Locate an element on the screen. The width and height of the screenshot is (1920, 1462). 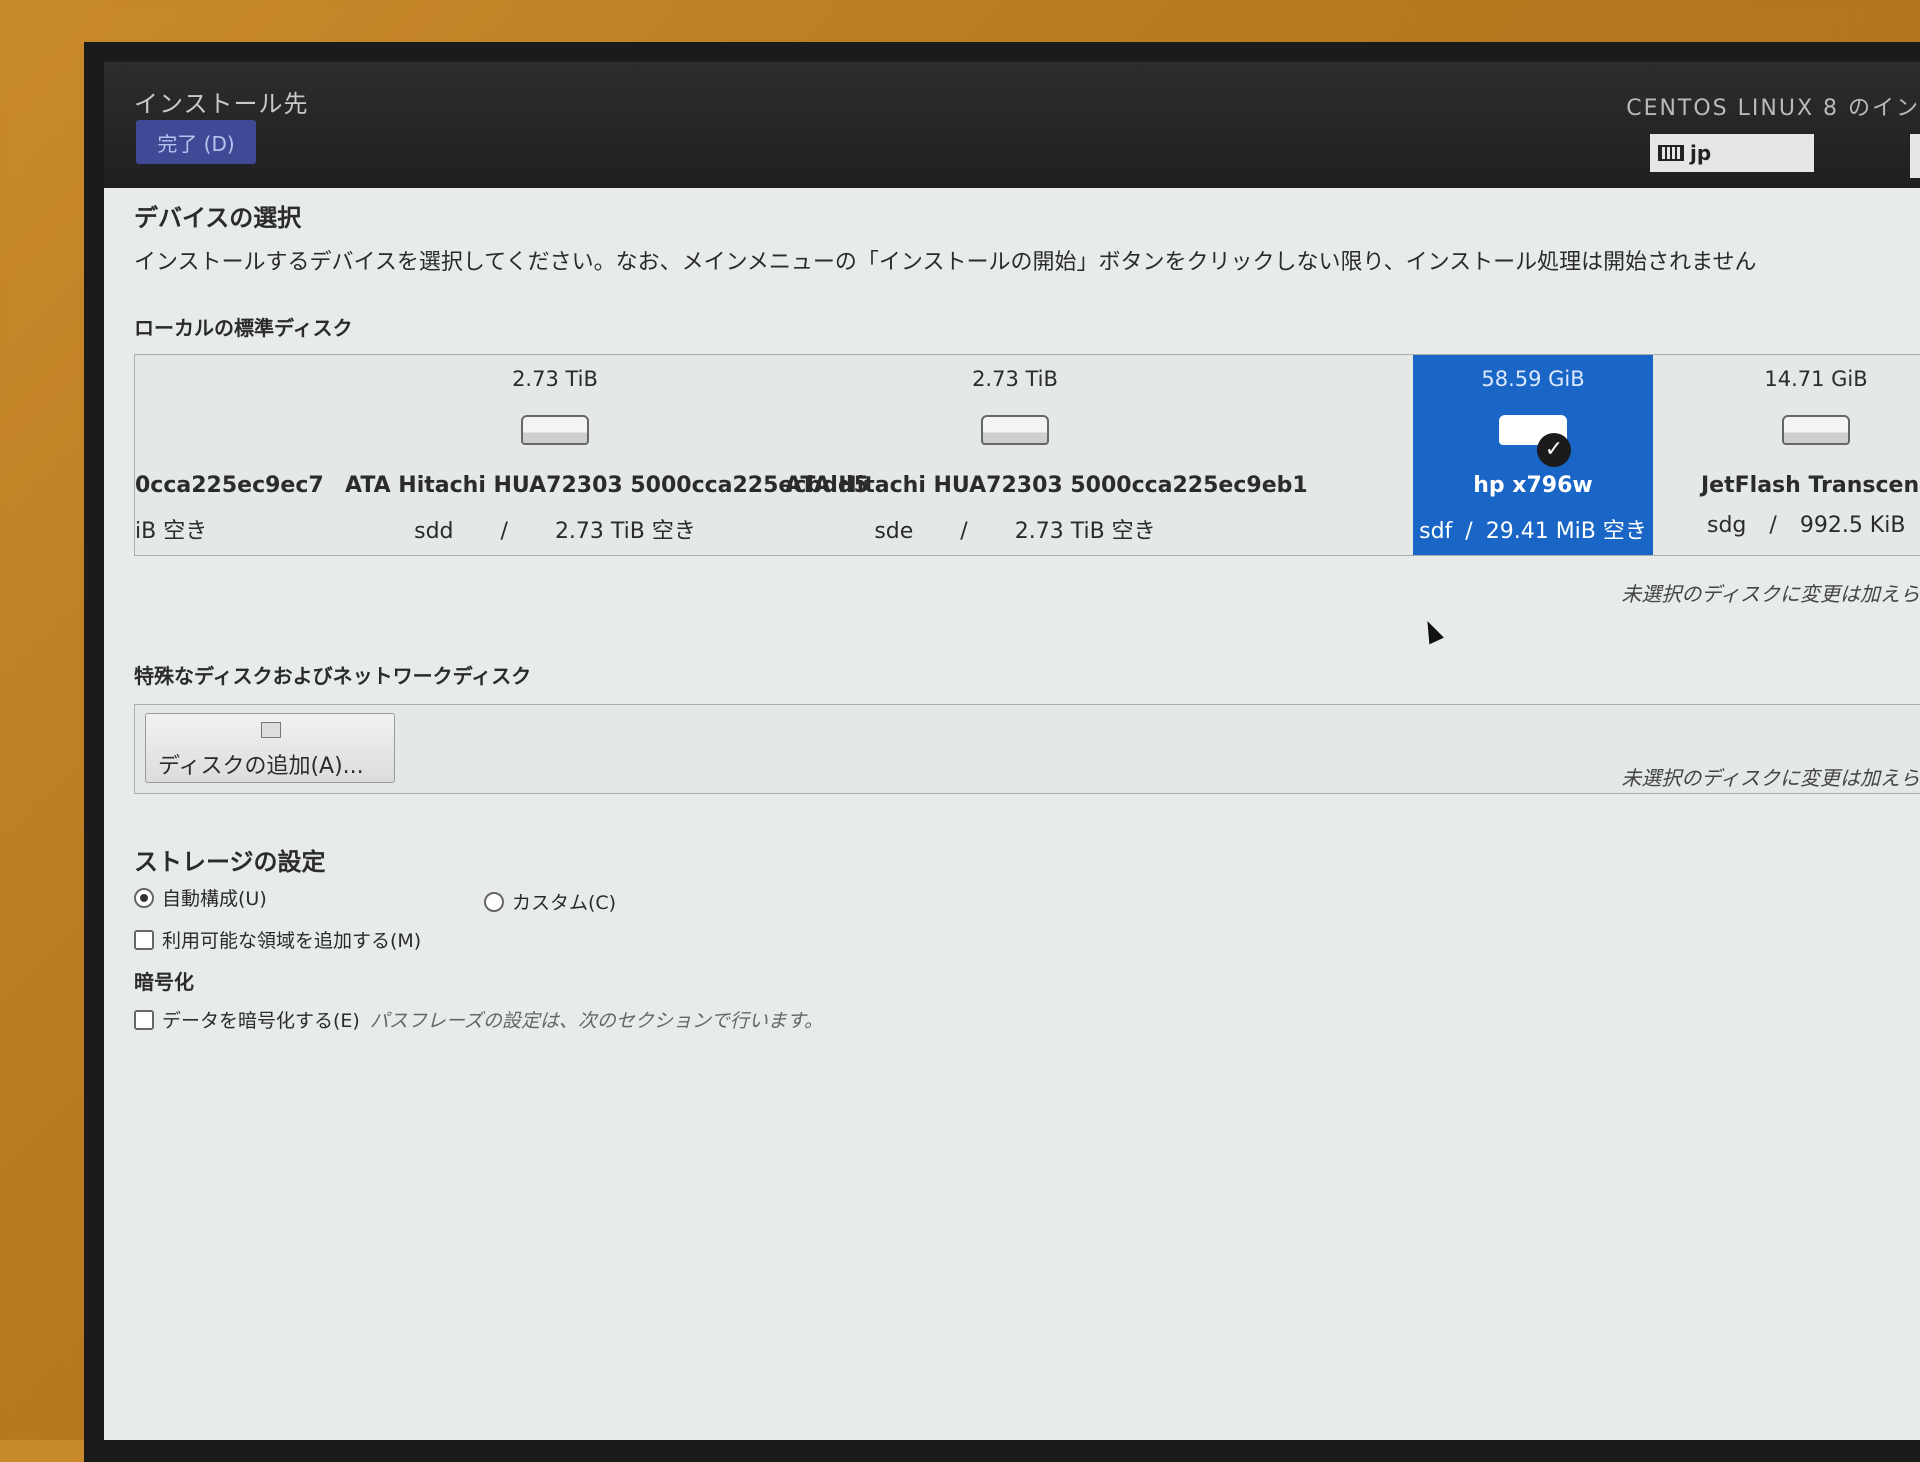
local-disks-title: ローカルの標準ディスク is located at coordinates (243, 328).